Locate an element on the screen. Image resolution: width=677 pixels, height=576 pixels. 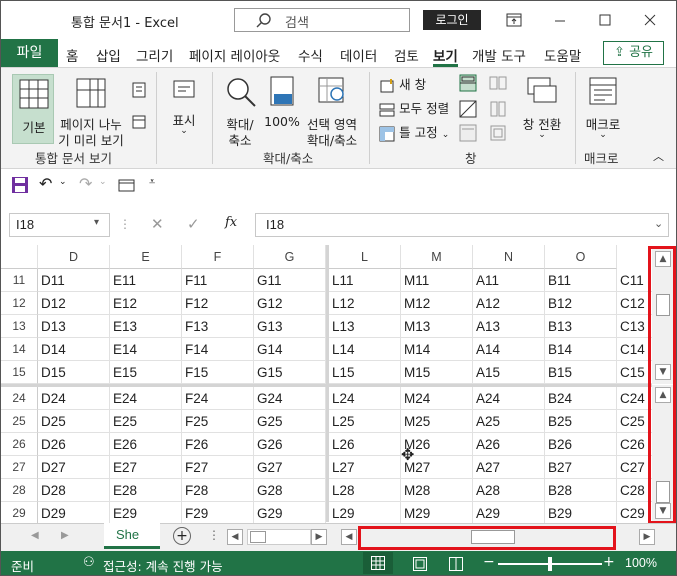
hide-icon is located at coordinates (468, 109).